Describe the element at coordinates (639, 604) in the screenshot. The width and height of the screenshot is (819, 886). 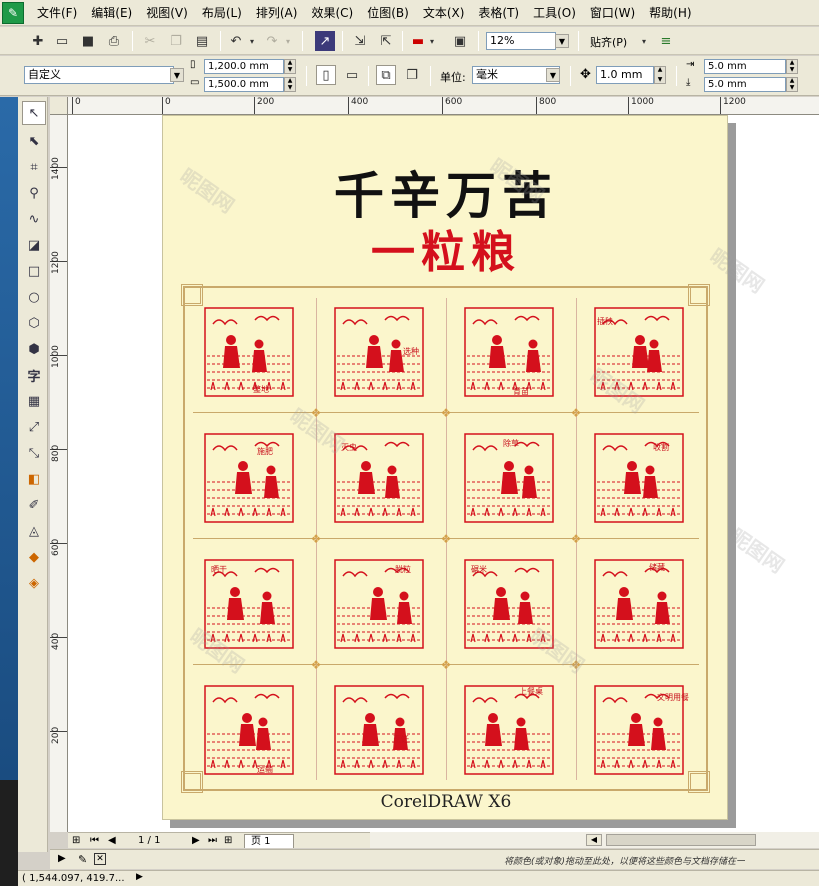
I see `papercut-panel: 储藏` at that location.